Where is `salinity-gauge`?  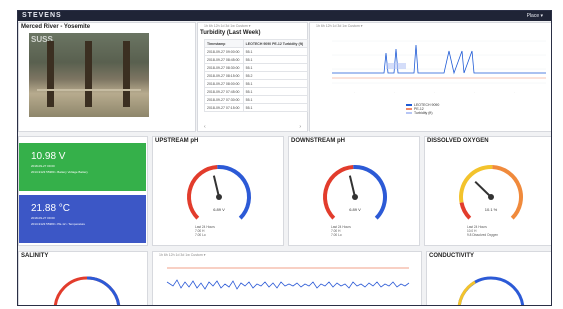 salinity-gauge is located at coordinates (87, 286).